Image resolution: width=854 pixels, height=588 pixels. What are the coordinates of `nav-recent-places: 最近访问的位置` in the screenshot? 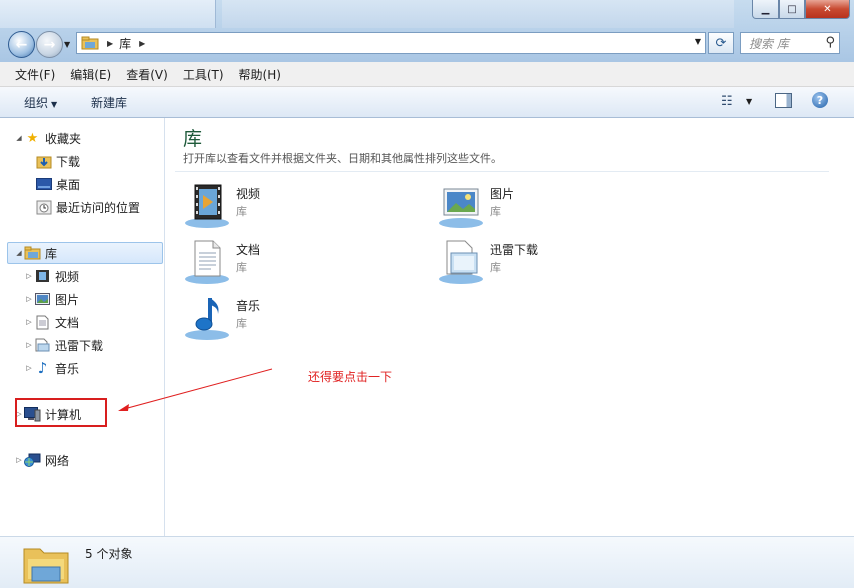 It's located at (87, 207).